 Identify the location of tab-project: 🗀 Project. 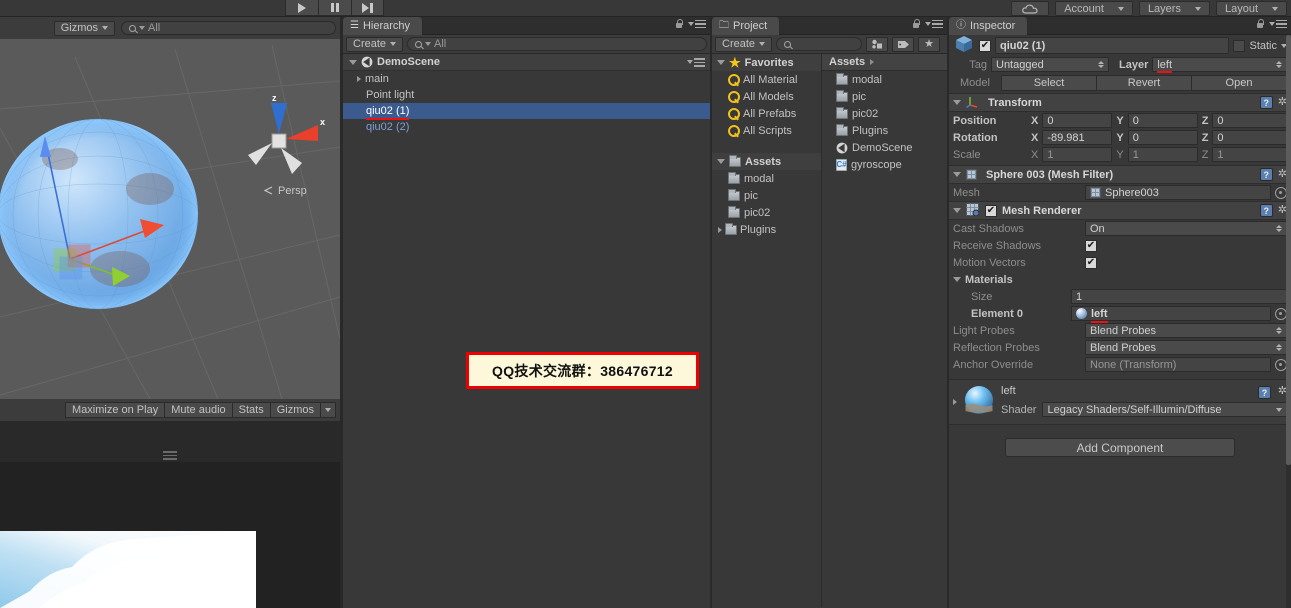
(746, 26).